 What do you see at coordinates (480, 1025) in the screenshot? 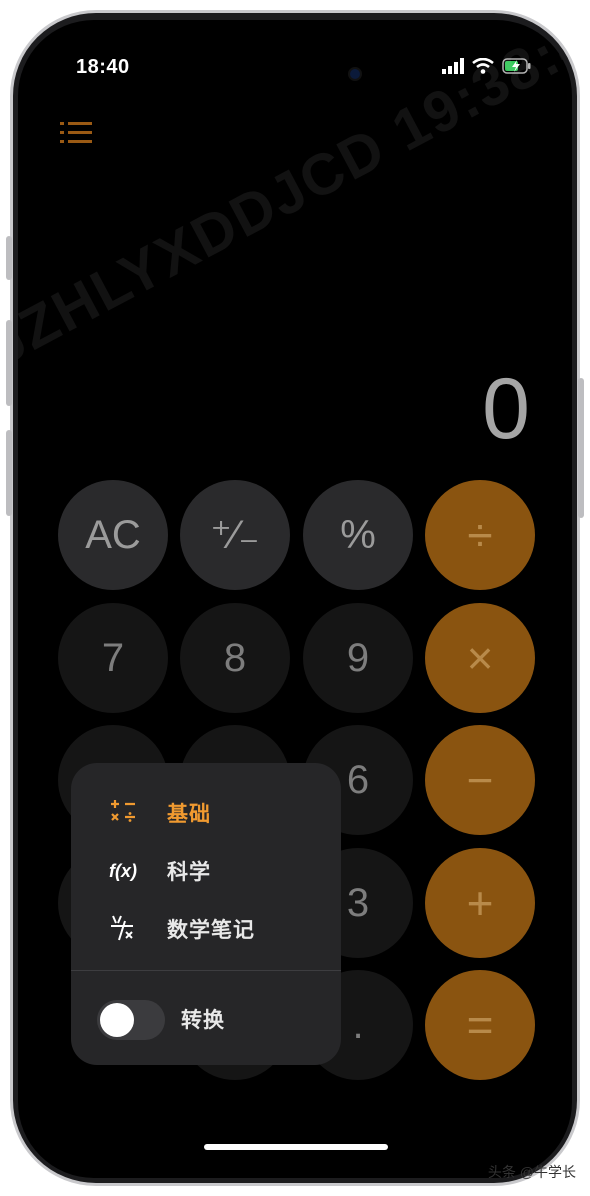
I see `equals-button: =` at bounding box center [480, 1025].